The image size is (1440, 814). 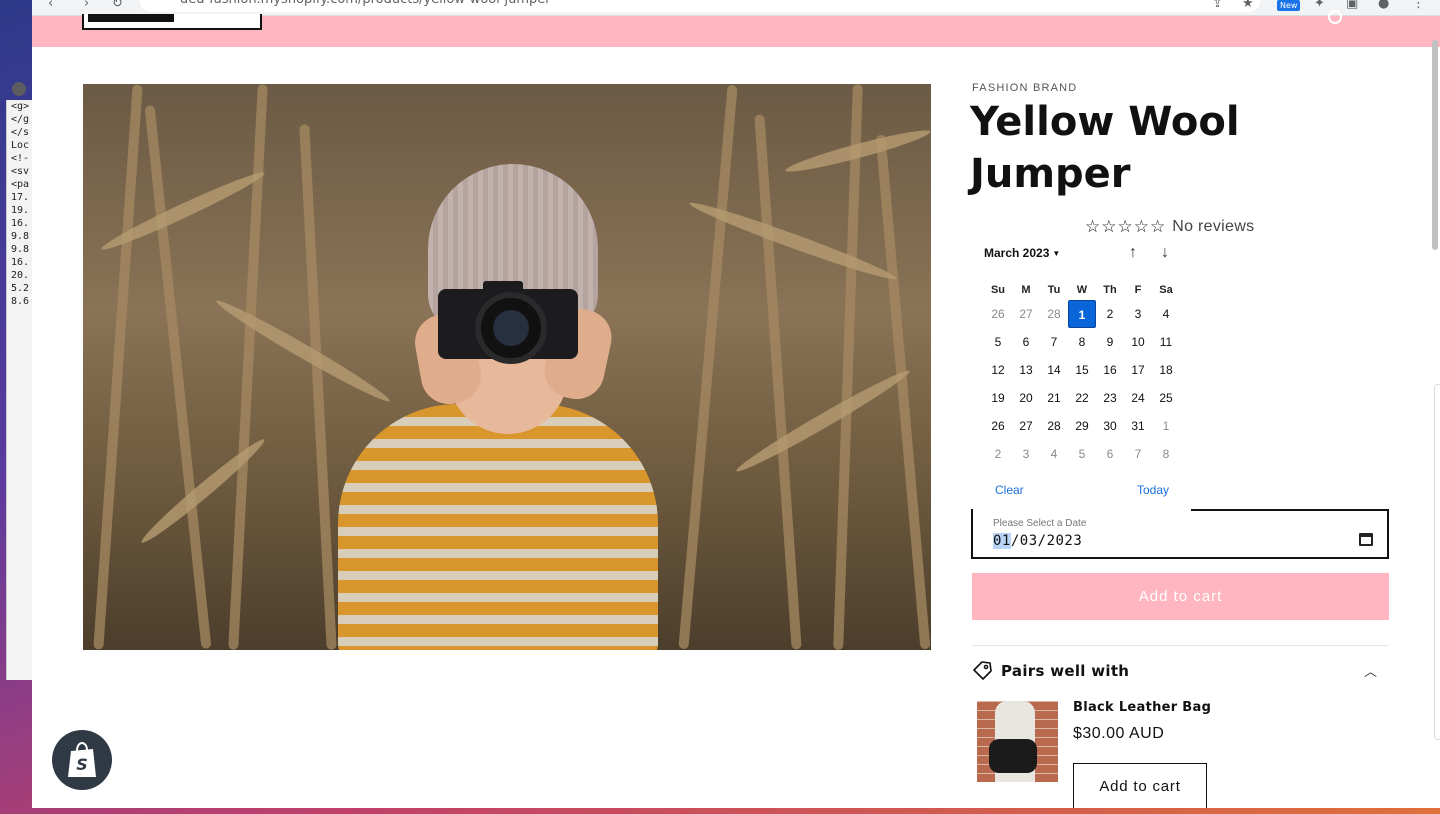 What do you see at coordinates (1180, 671) in the screenshot?
I see `pairs-well-with-toggle: Pairs well with ︿` at bounding box center [1180, 671].